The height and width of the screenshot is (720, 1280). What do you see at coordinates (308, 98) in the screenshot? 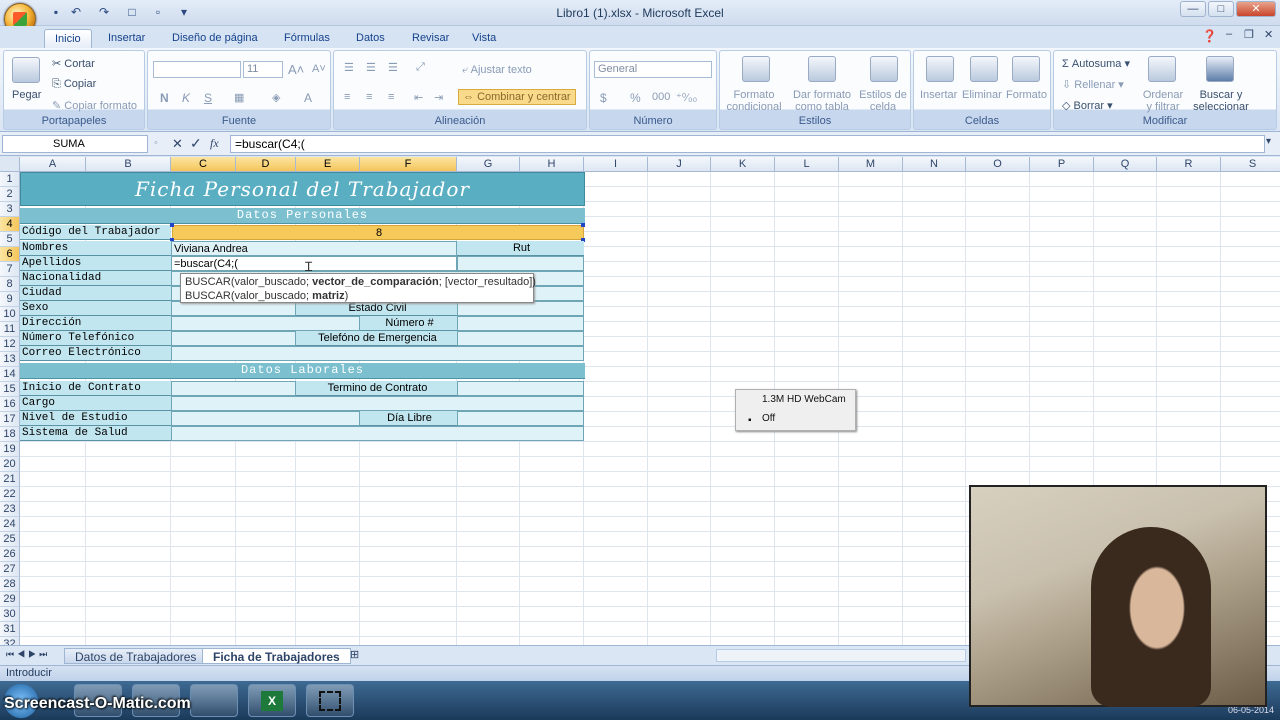
I see `font-color-icon: A` at bounding box center [308, 98].